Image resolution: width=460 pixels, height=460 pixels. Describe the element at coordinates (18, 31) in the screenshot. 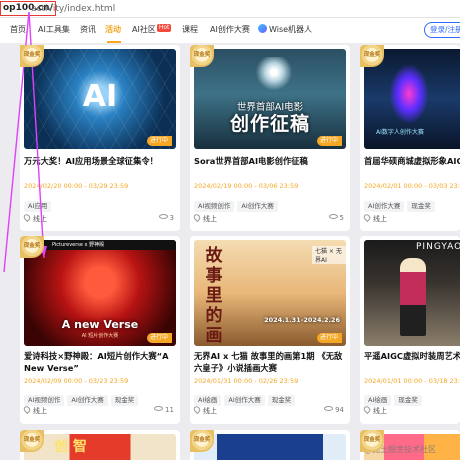

I see `nav-item-home: 首页` at that location.